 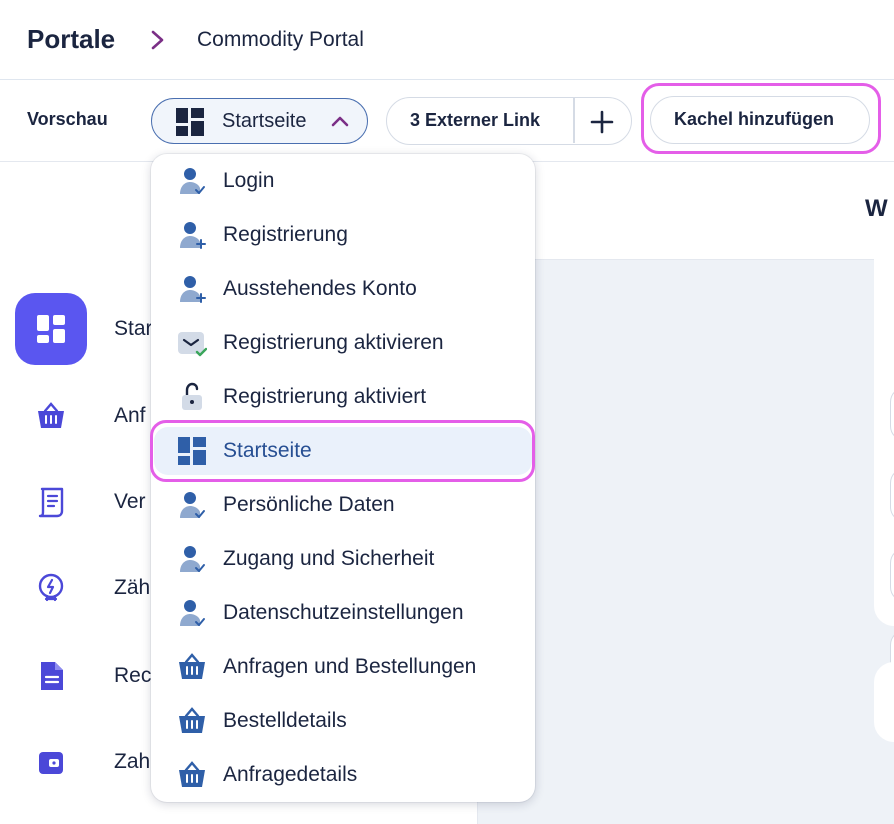 What do you see at coordinates (132, 761) in the screenshot?
I see `sidebar-item-label: Zah` at bounding box center [132, 761].